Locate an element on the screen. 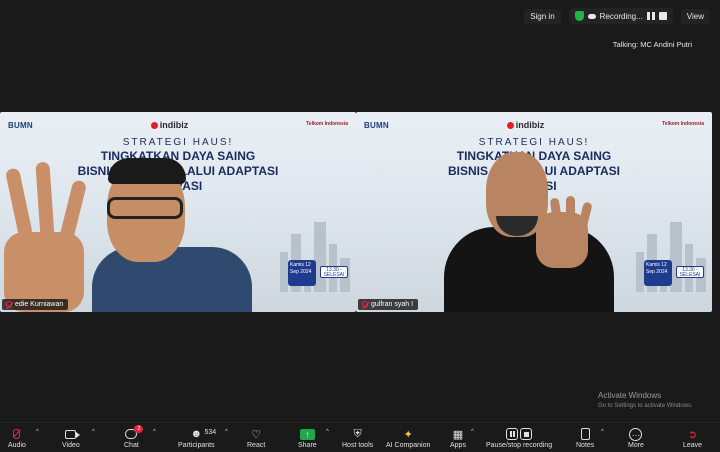 The height and width of the screenshot is (452, 720). chat-unread-badge: 2 is located at coordinates (139, 429).